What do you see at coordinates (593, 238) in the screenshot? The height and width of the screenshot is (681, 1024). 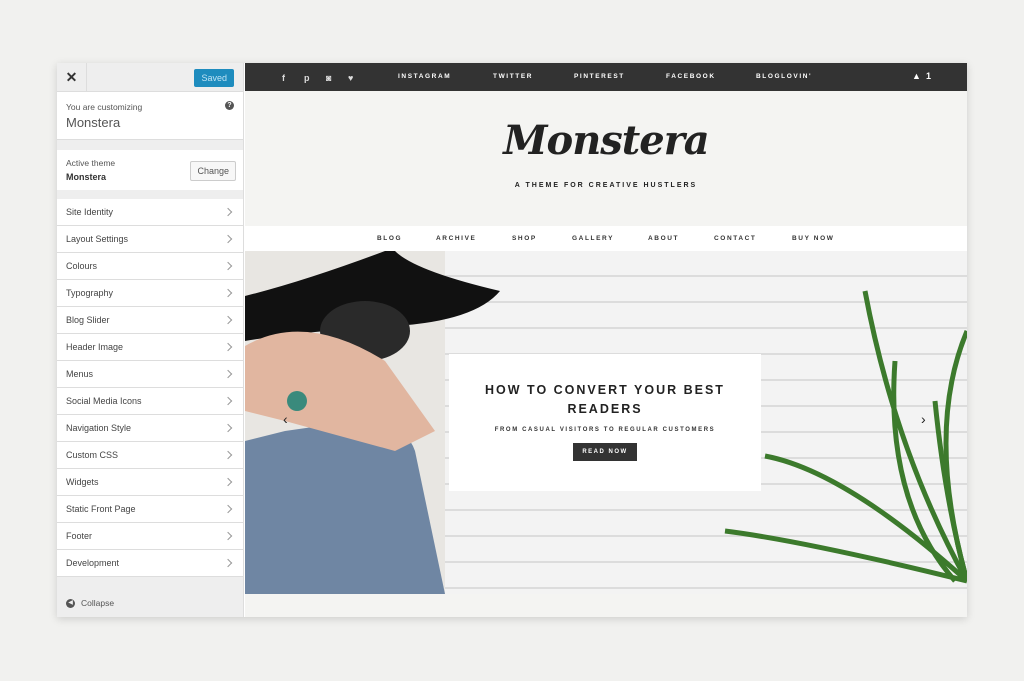 I see `nav-item: GALLERY` at bounding box center [593, 238].